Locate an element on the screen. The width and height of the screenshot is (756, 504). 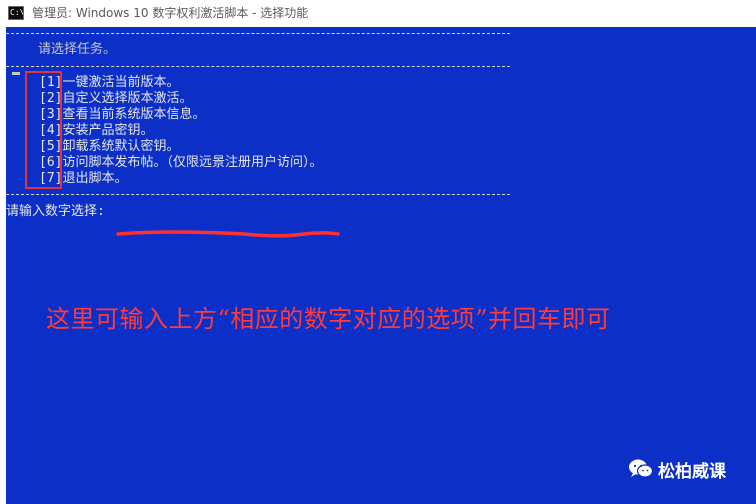
menu-label: 查看当前系统版本信息。 is located at coordinates (134, 114).